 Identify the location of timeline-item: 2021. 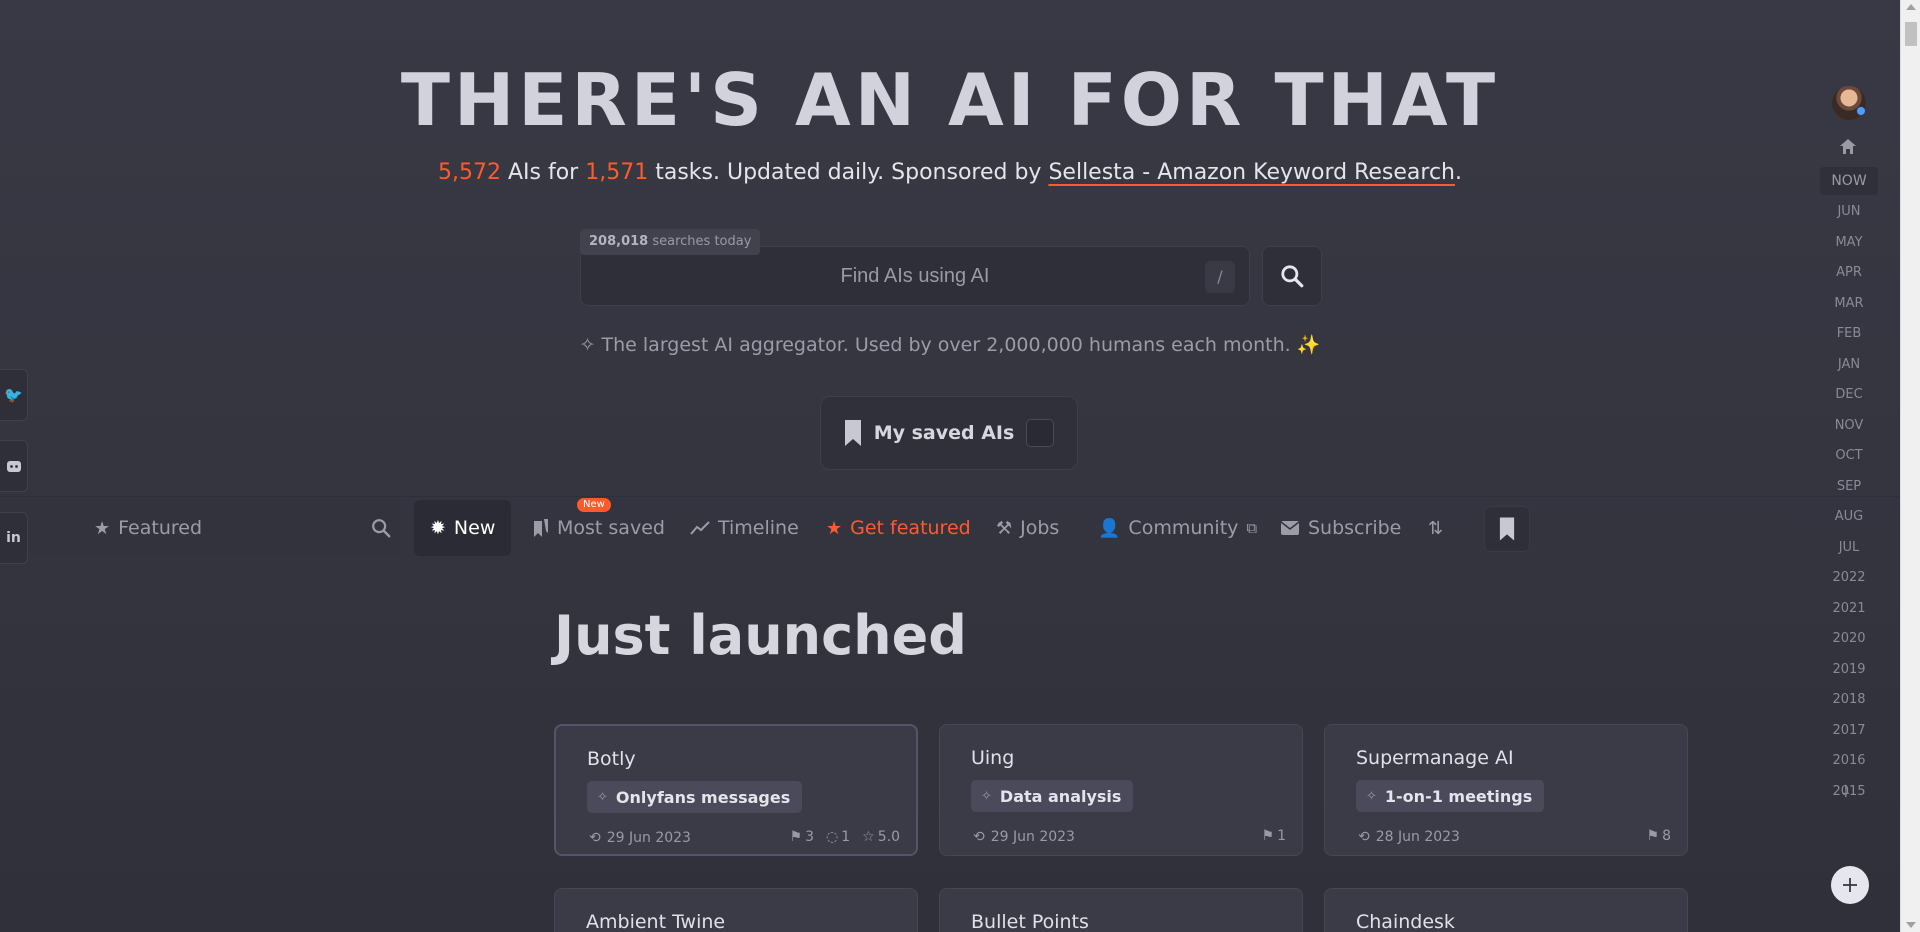
(1849, 608).